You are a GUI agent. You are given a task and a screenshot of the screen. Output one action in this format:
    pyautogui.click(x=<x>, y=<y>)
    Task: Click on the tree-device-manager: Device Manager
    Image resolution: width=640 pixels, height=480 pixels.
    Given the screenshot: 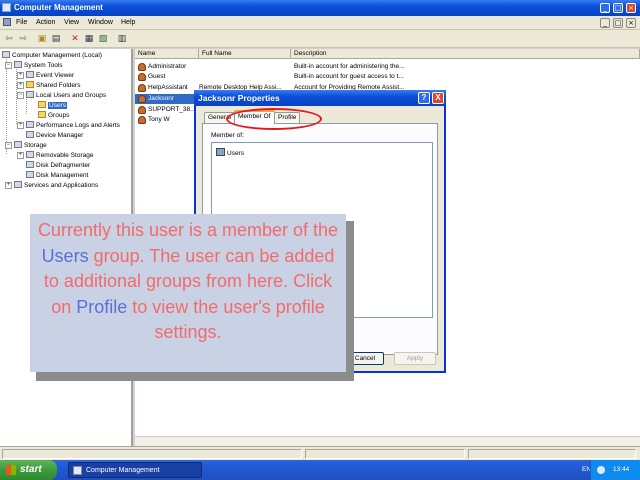 What is the action you would take?
    pyautogui.click(x=54, y=135)
    